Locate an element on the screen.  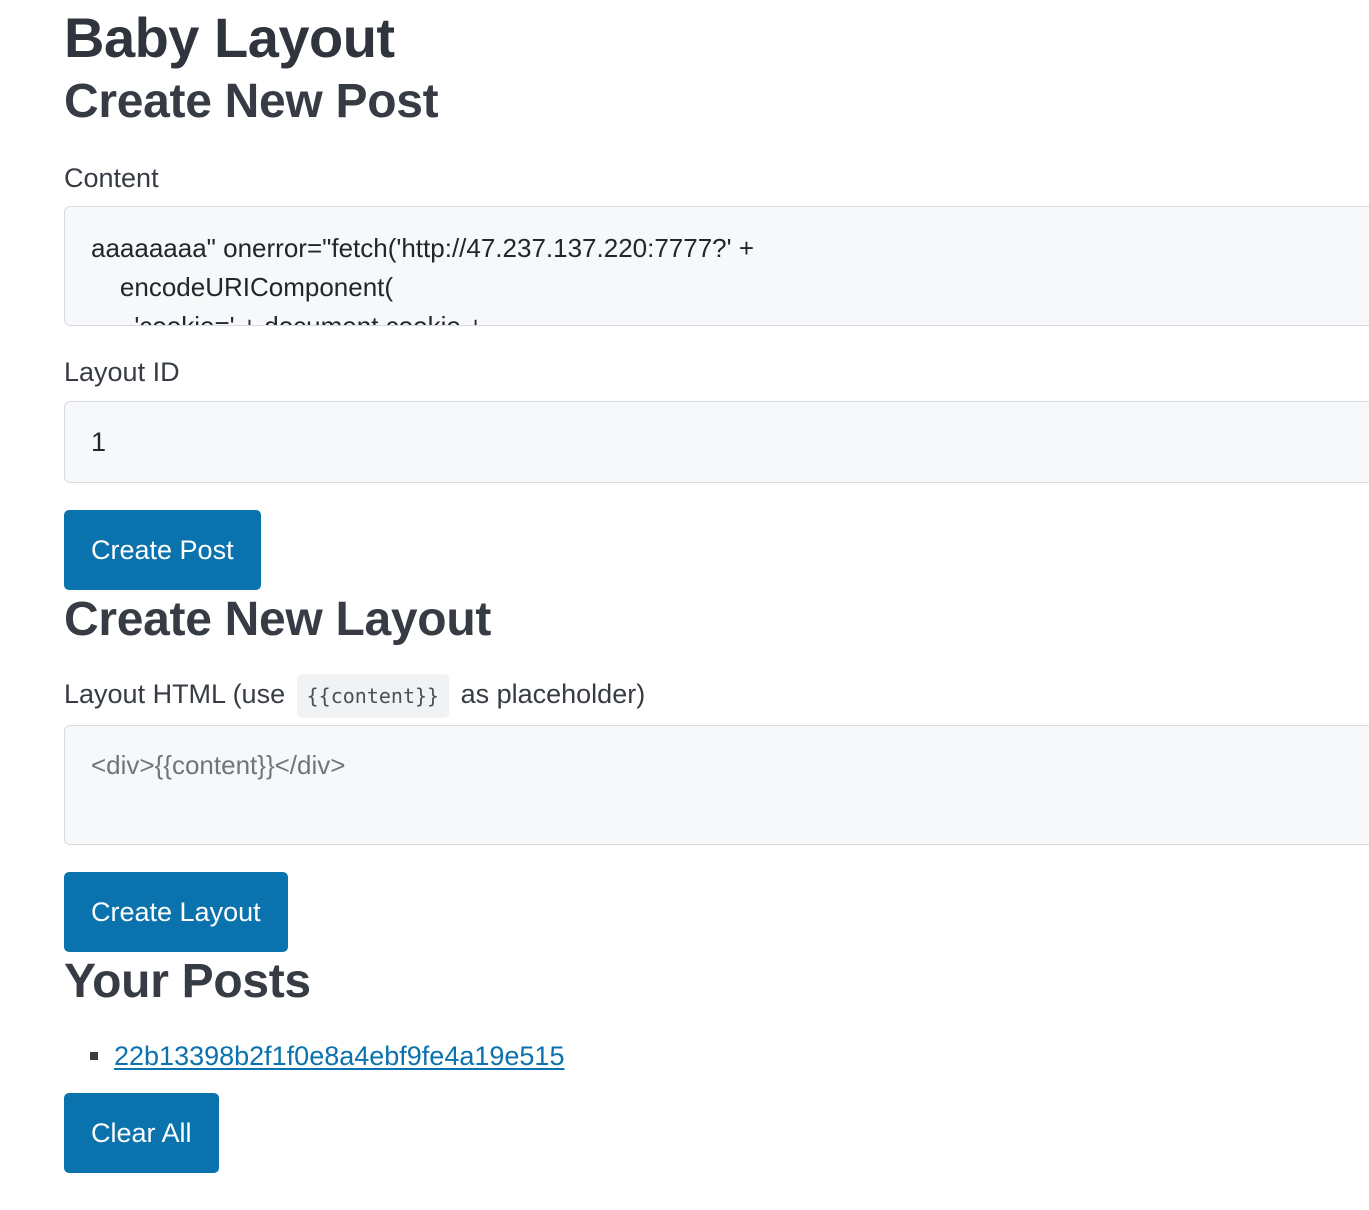
post-link: 22b13398b2f1f0e8a4ebf9fe4a19e515 is located at coordinates (339, 1056).